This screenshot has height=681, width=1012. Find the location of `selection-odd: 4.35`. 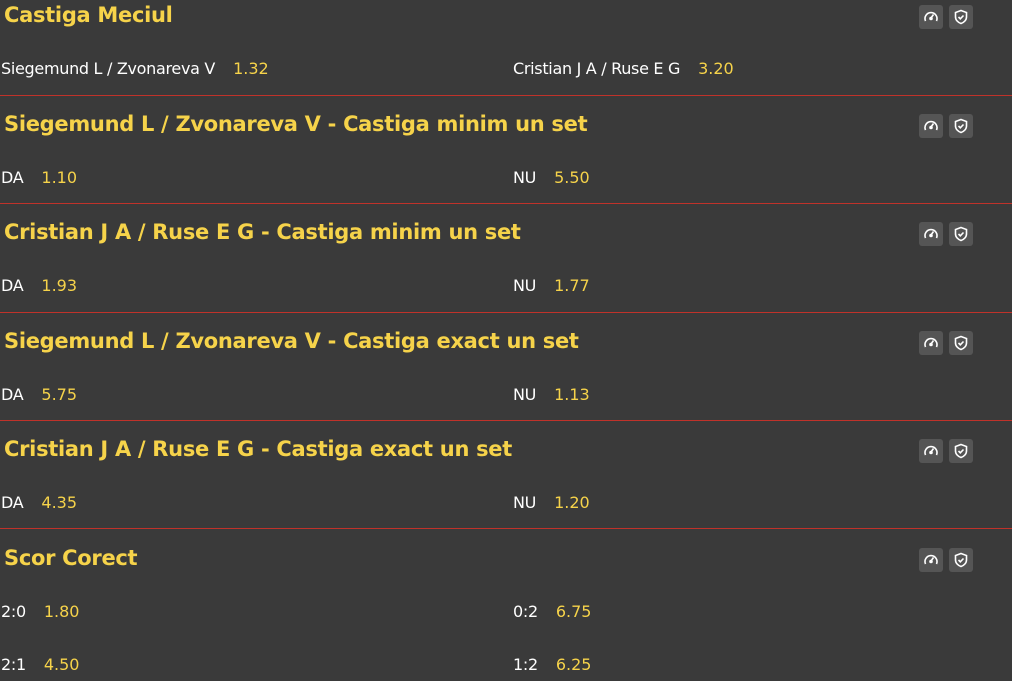

selection-odd: 4.35 is located at coordinates (59, 502).